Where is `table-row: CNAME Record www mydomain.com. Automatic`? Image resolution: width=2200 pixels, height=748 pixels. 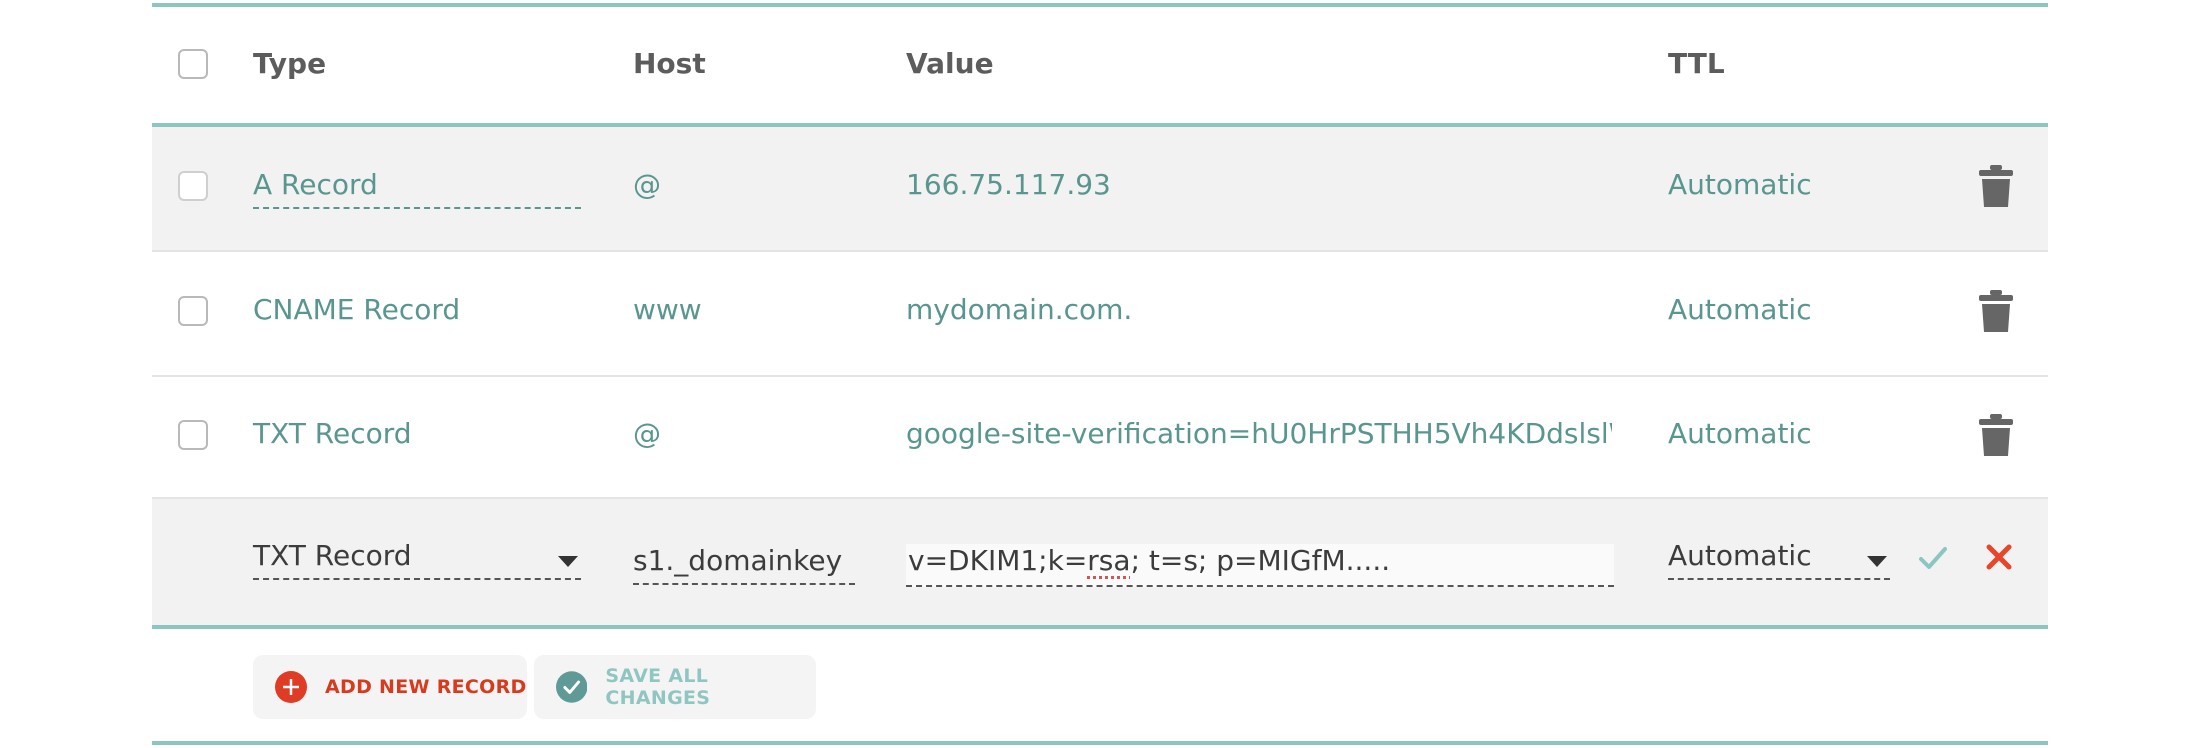
table-row: CNAME Record www mydomain.com. Automatic is located at coordinates (1100, 314).